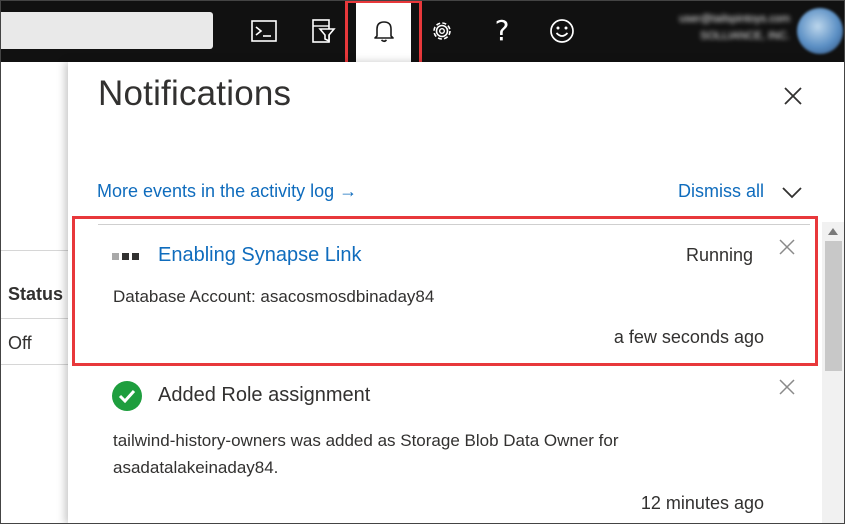 This screenshot has width=845, height=524. I want to click on account-org: SOLLIANCE, INC., so click(745, 36).